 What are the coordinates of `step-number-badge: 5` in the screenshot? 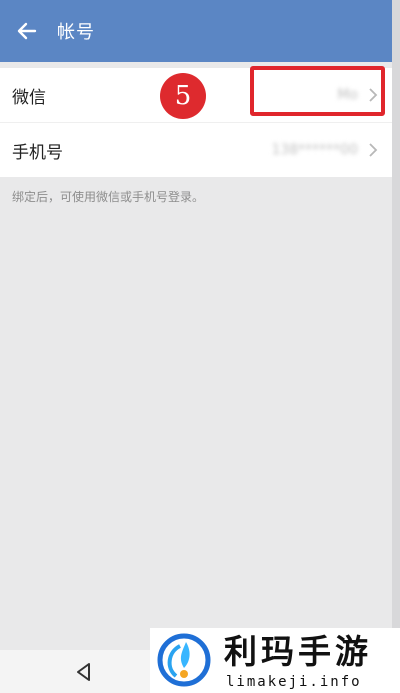 It's located at (183, 96).